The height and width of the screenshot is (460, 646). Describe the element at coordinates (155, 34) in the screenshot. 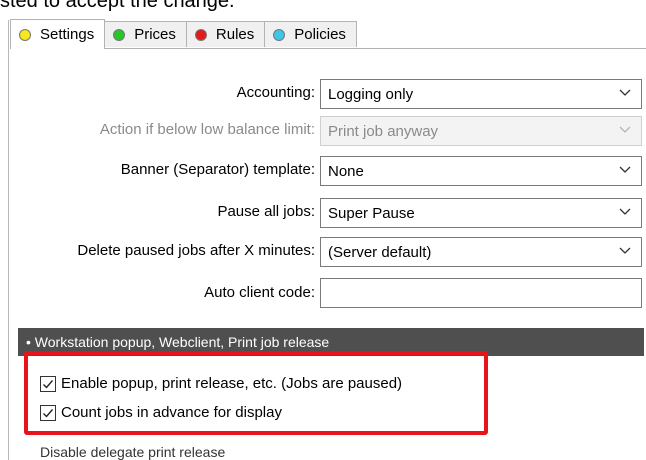

I see `tab-prices-label: Prices` at that location.